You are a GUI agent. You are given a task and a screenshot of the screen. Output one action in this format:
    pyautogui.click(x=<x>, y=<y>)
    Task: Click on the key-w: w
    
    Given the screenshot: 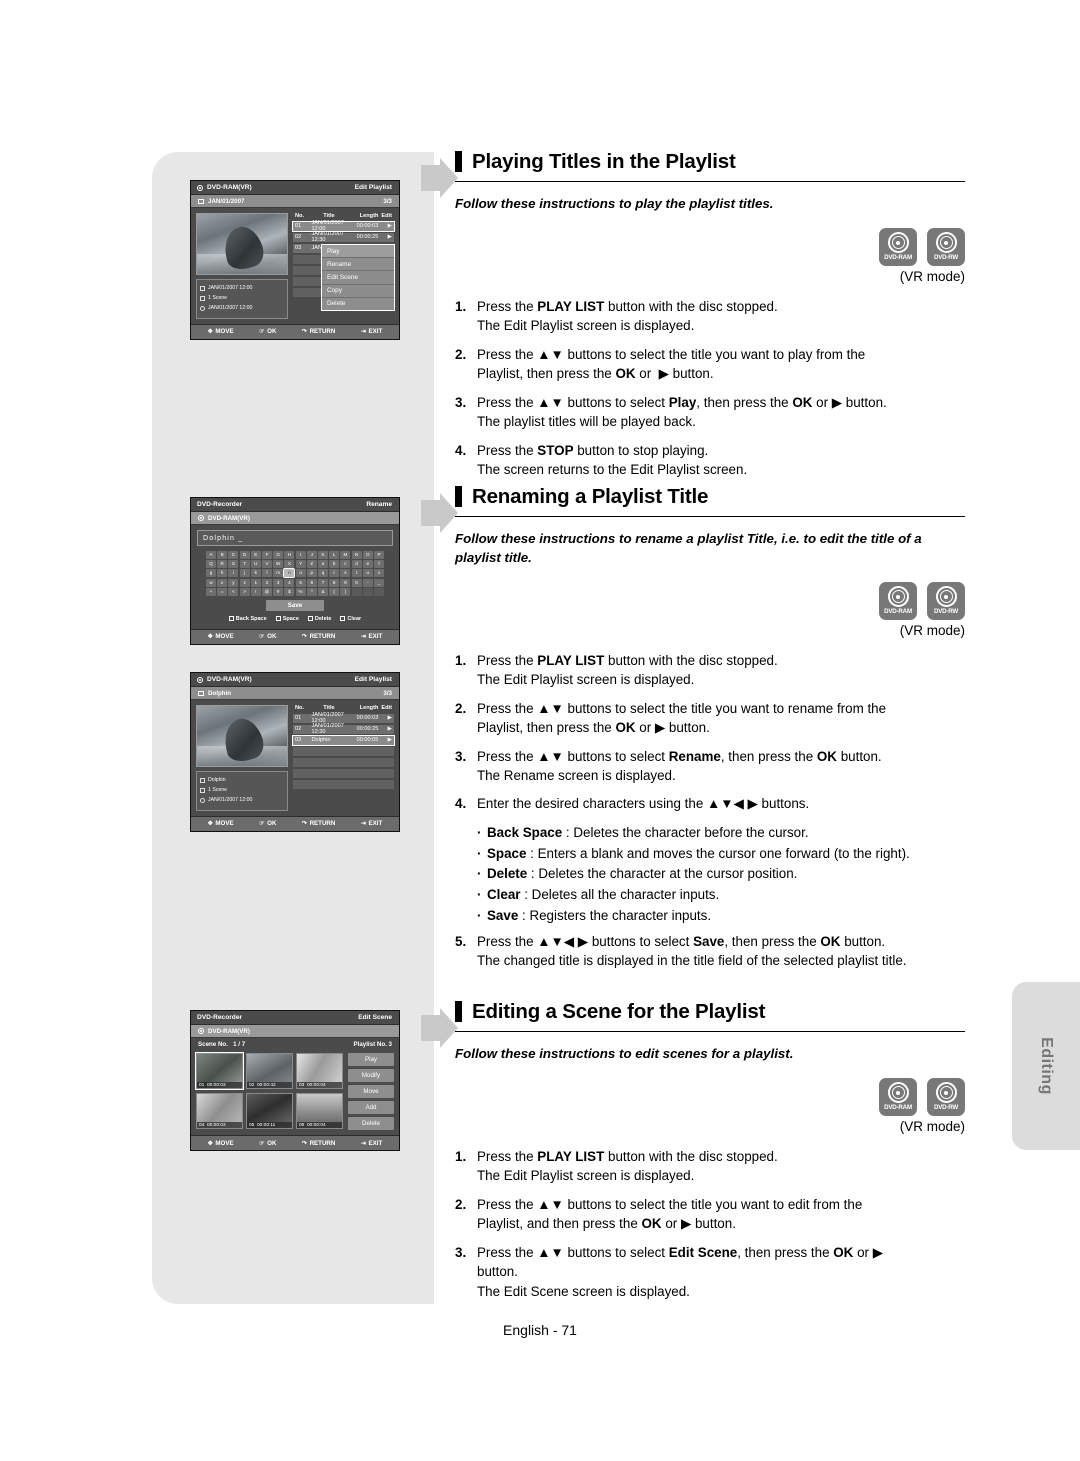 What is the action you would take?
    pyautogui.click(x=211, y=582)
    